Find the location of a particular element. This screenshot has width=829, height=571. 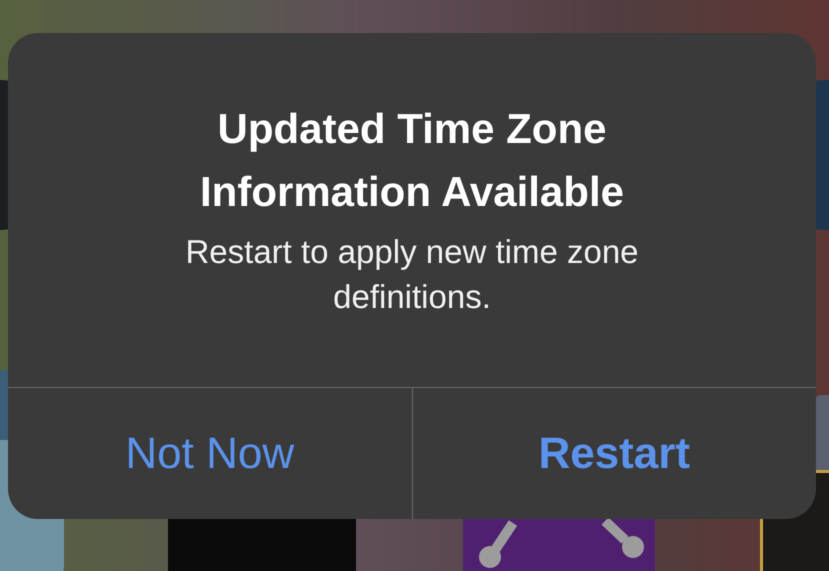

alert-message: Restart to apply new time zone definitions. is located at coordinates (412, 274).